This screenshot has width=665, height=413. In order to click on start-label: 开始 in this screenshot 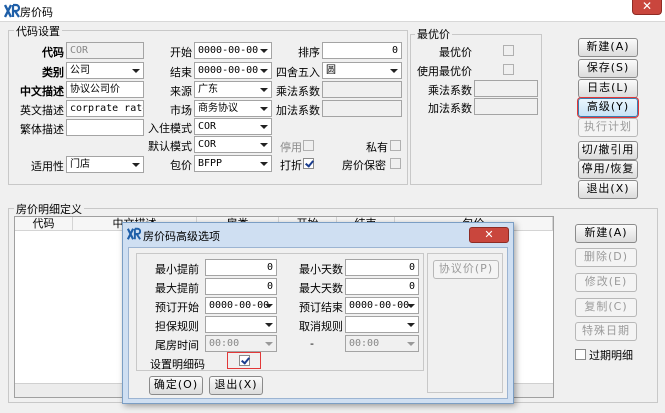, I will do `click(181, 52)`.